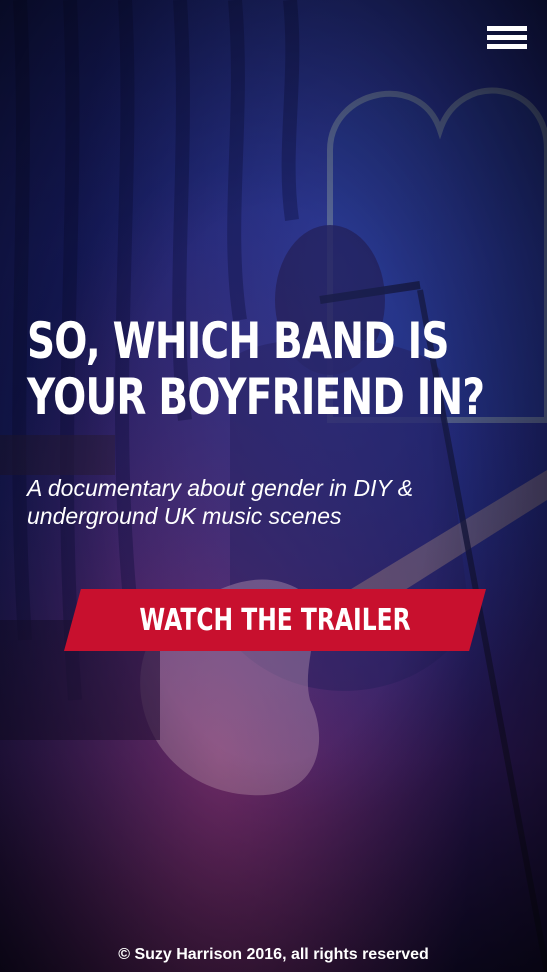  What do you see at coordinates (507, 46) in the screenshot?
I see `menu-bar-bottom` at bounding box center [507, 46].